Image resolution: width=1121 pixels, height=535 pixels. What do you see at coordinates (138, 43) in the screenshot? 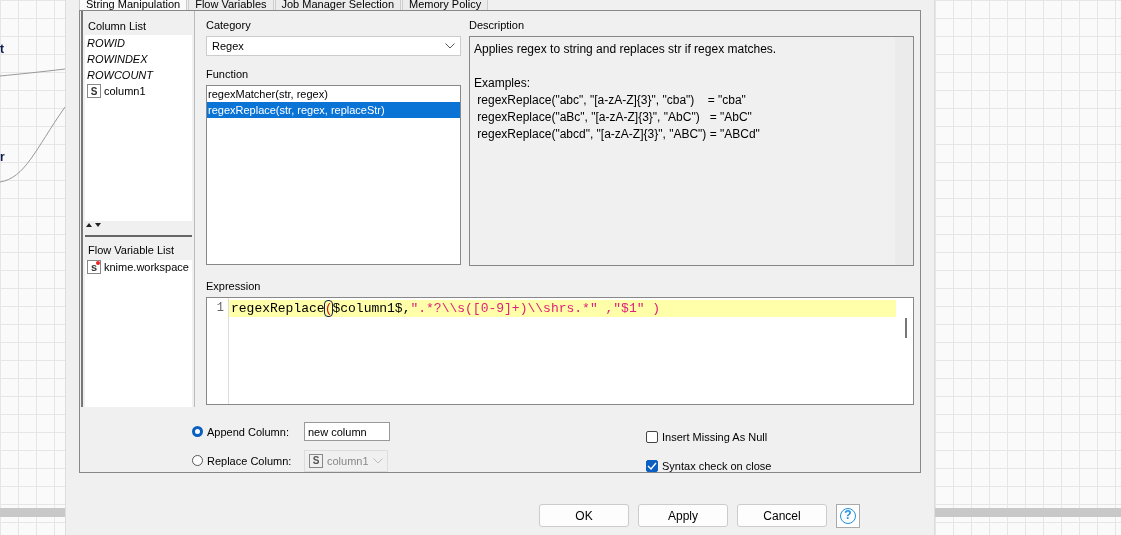
I see `column-item: ROWID` at bounding box center [138, 43].